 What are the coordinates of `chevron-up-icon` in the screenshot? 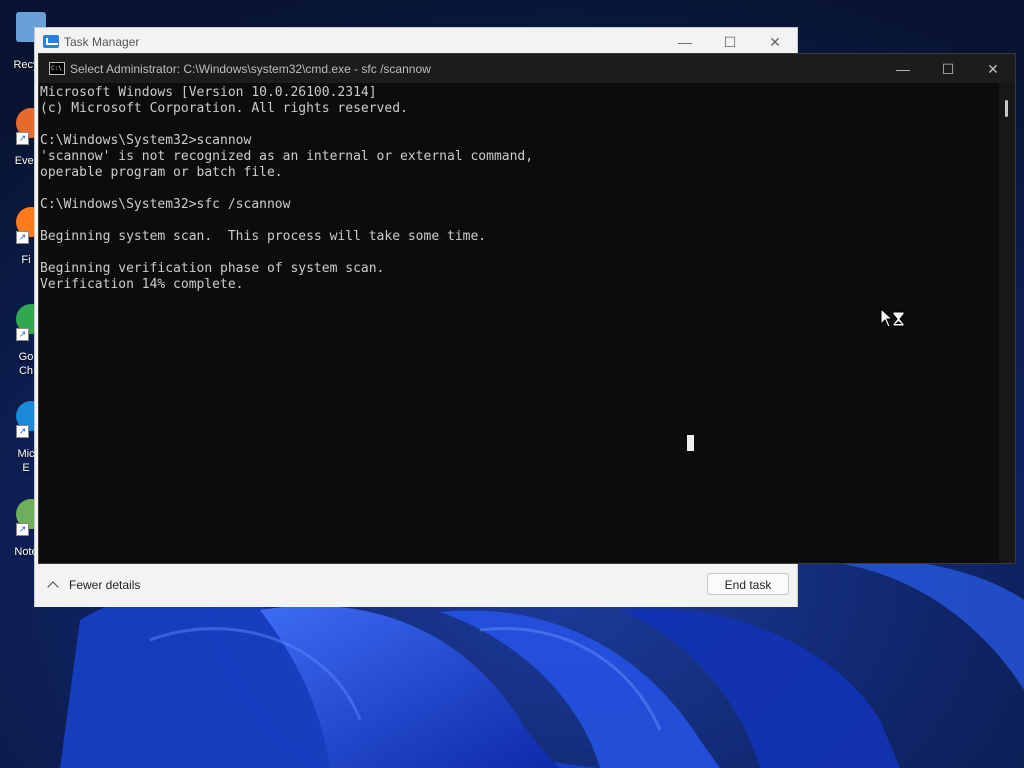 It's located at (53, 586).